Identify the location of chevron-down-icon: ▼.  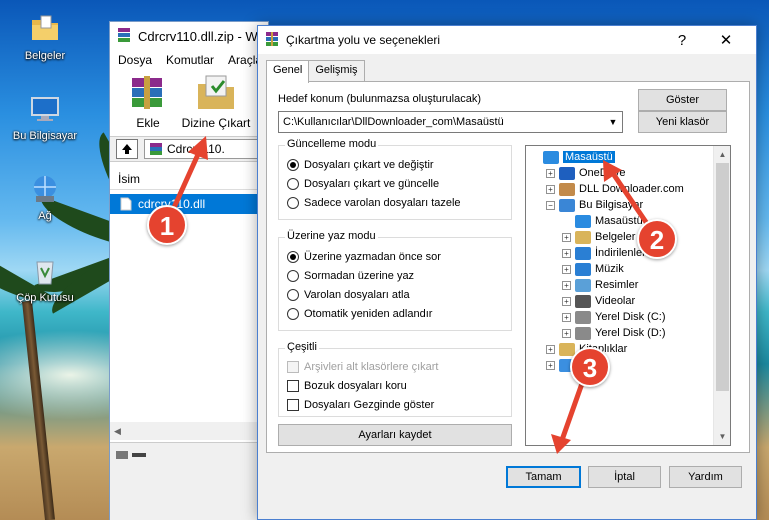
(613, 122).